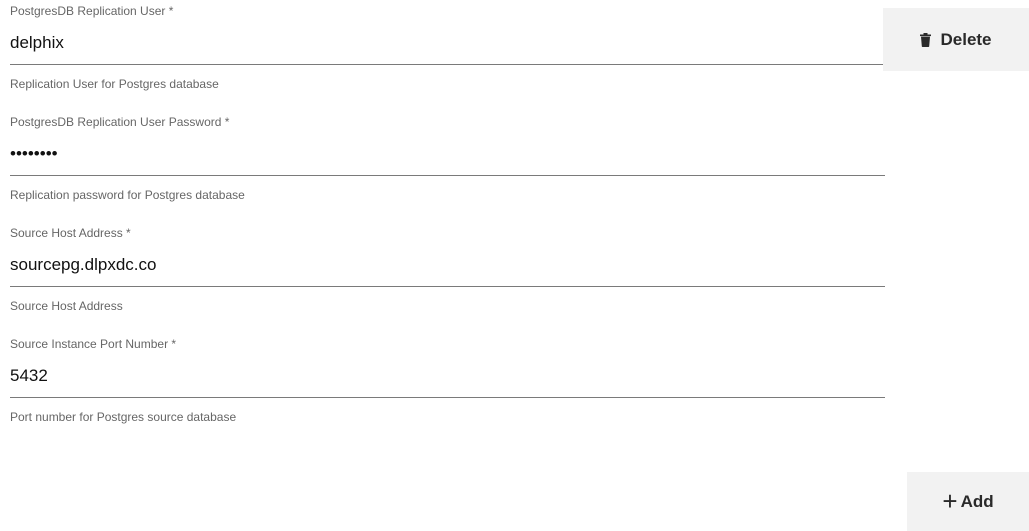 This screenshot has height=531, width=1029. I want to click on replication-password-label: PostgresDB Replication User Password *, so click(120, 122).